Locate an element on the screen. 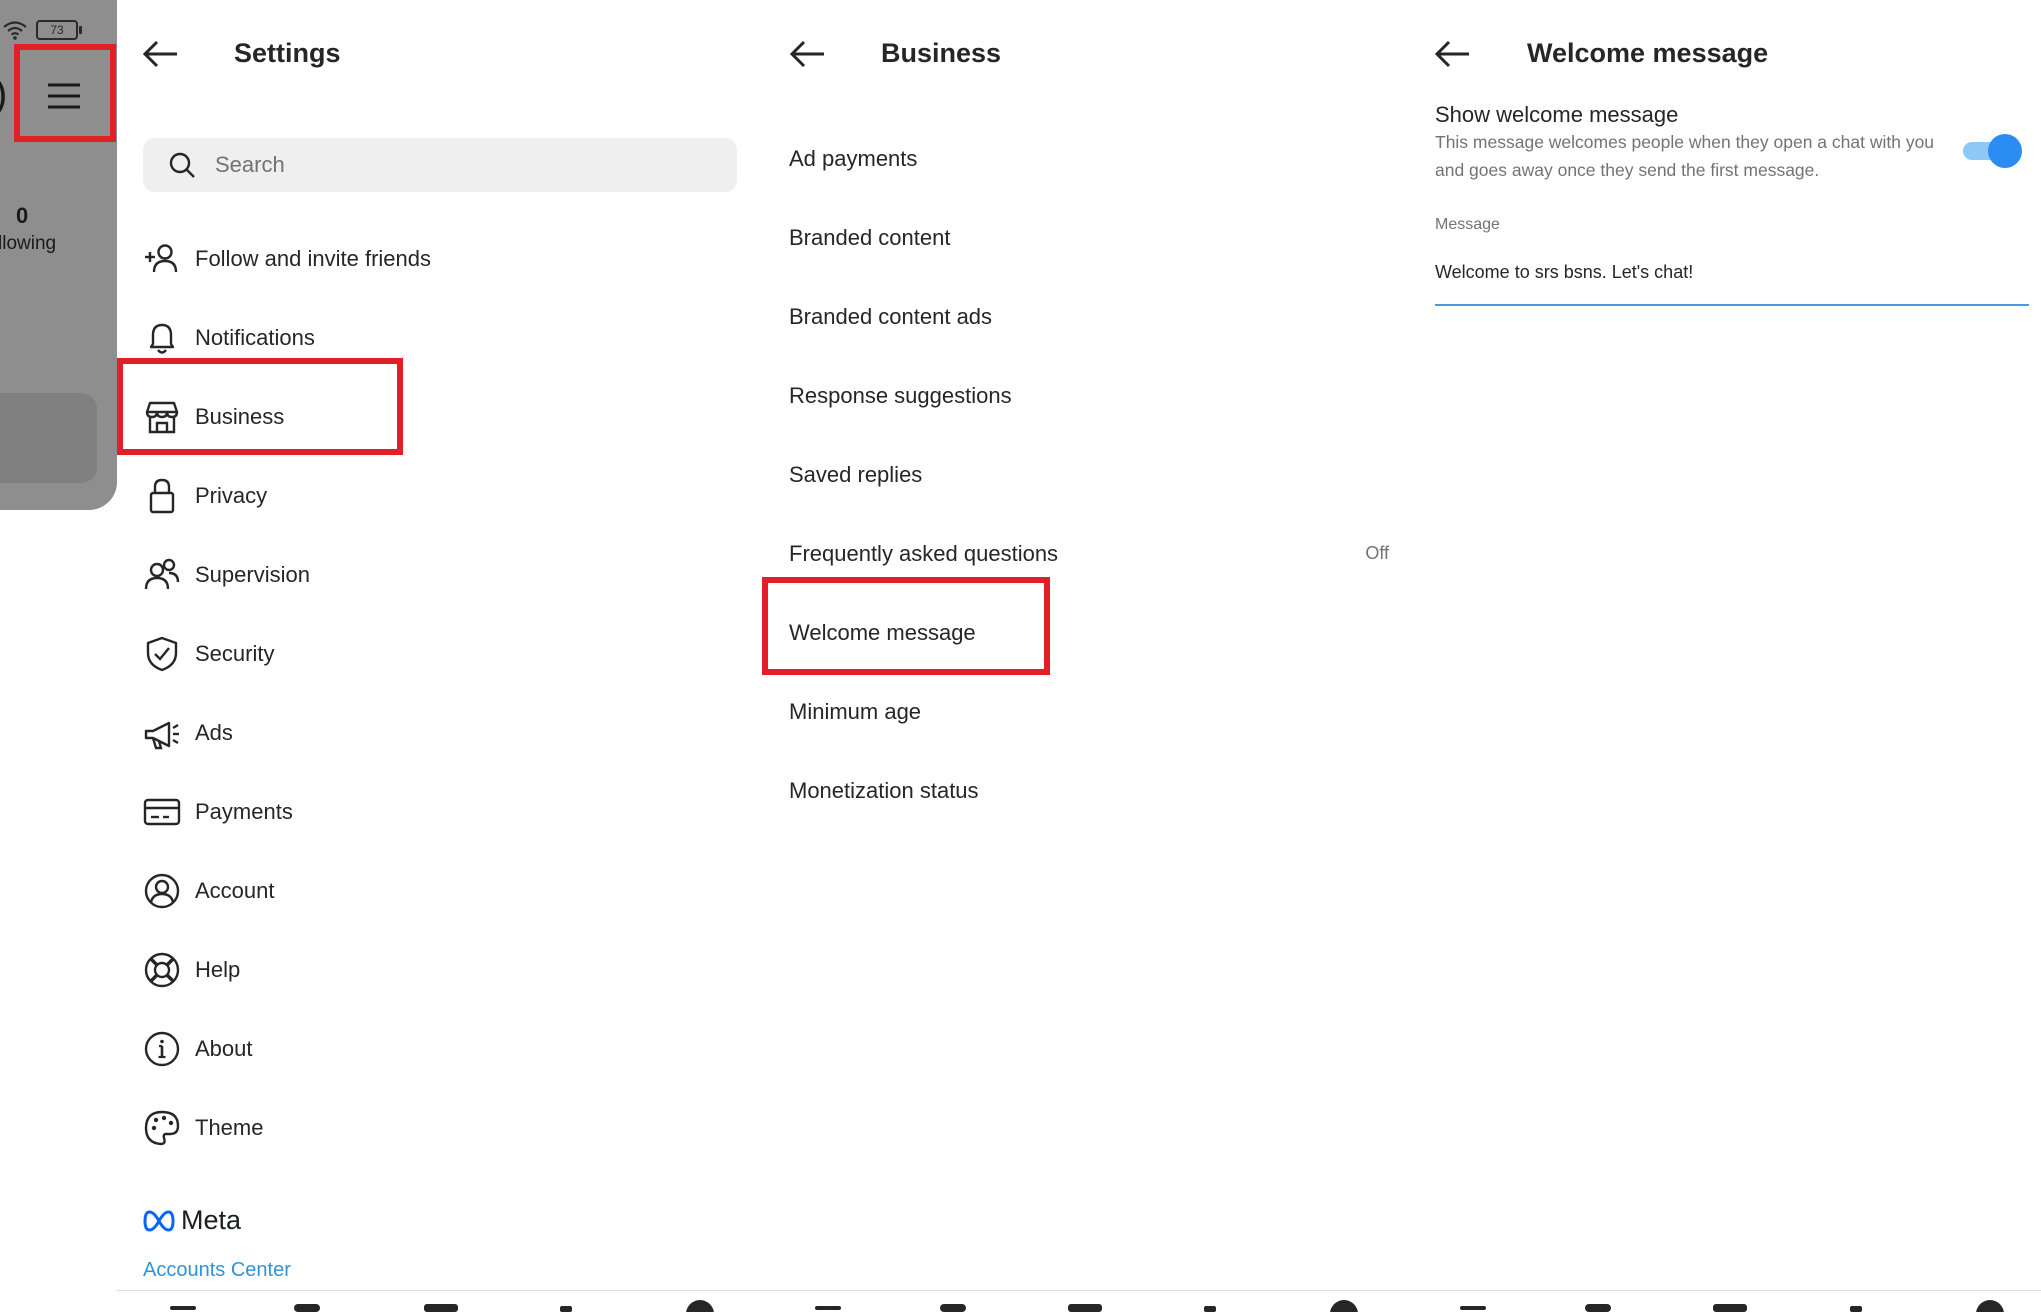  business-item-welcome-message: Welcome message is located at coordinates (1089, 632).